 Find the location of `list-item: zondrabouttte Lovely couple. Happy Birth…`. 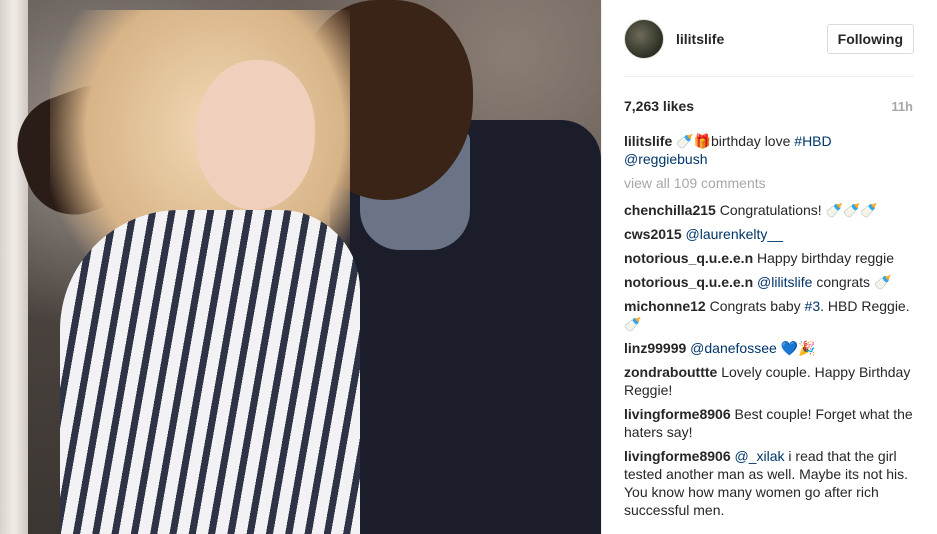

list-item: zondrabouttte Lovely couple. Happy Birth… is located at coordinates (770, 381).